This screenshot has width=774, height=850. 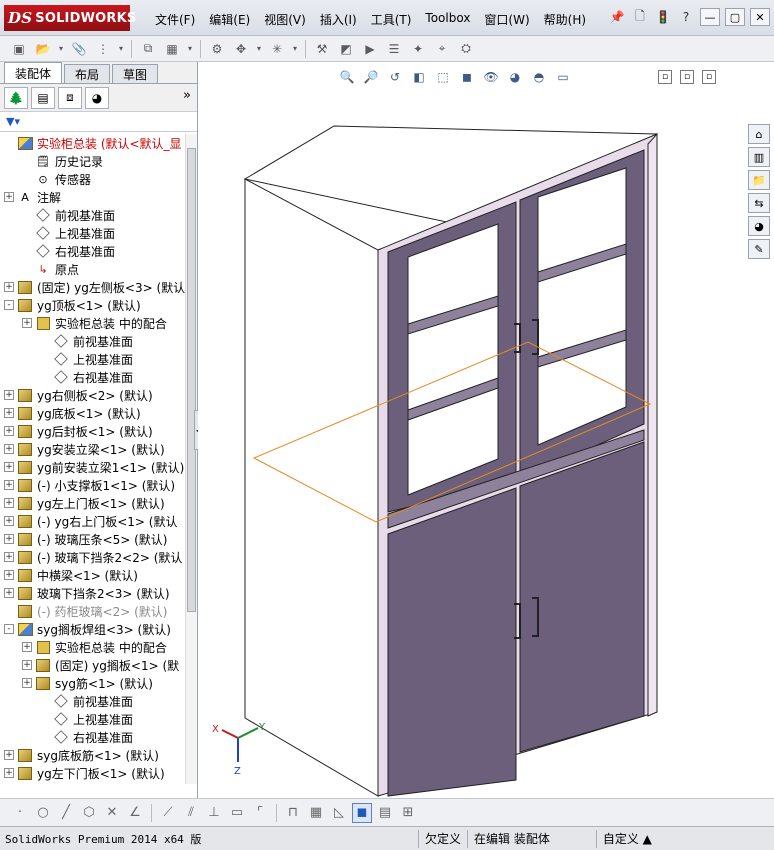 I want to click on bill-of-materials-icon: ☰, so click(x=394, y=49).